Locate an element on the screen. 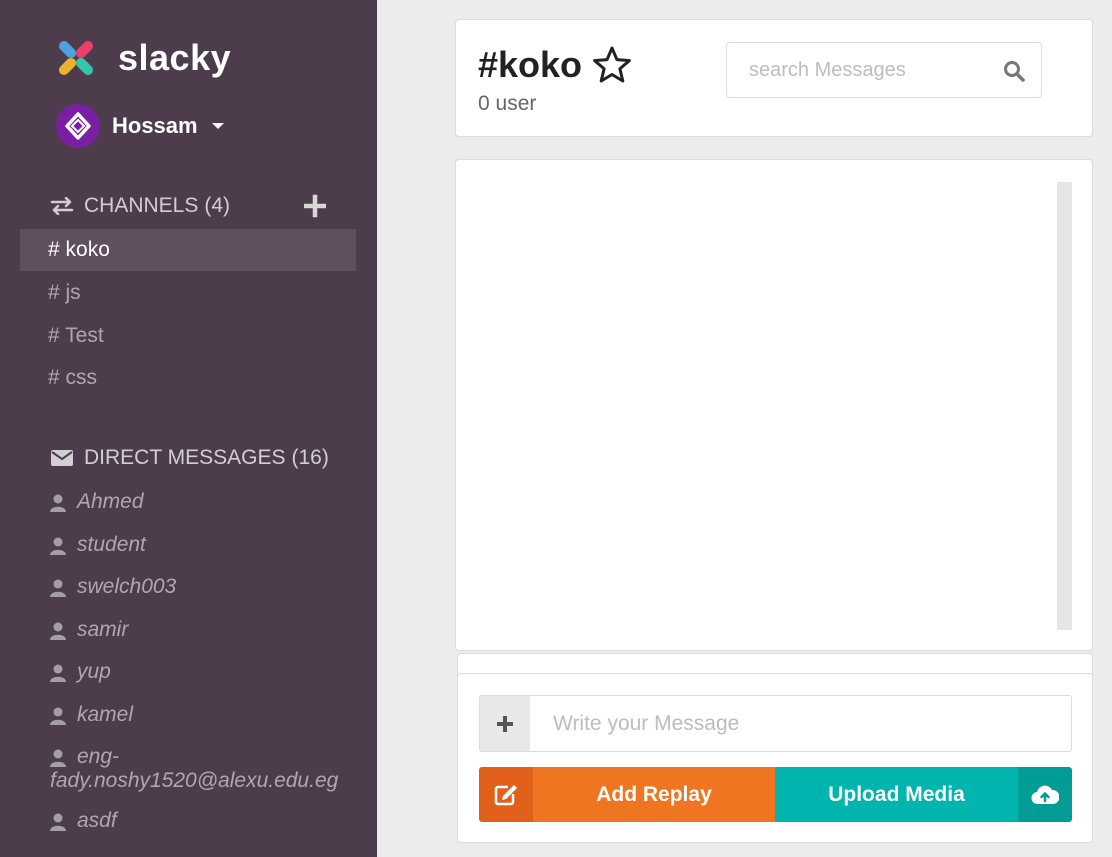 The image size is (1112, 857). message-input-group is located at coordinates (775, 723).